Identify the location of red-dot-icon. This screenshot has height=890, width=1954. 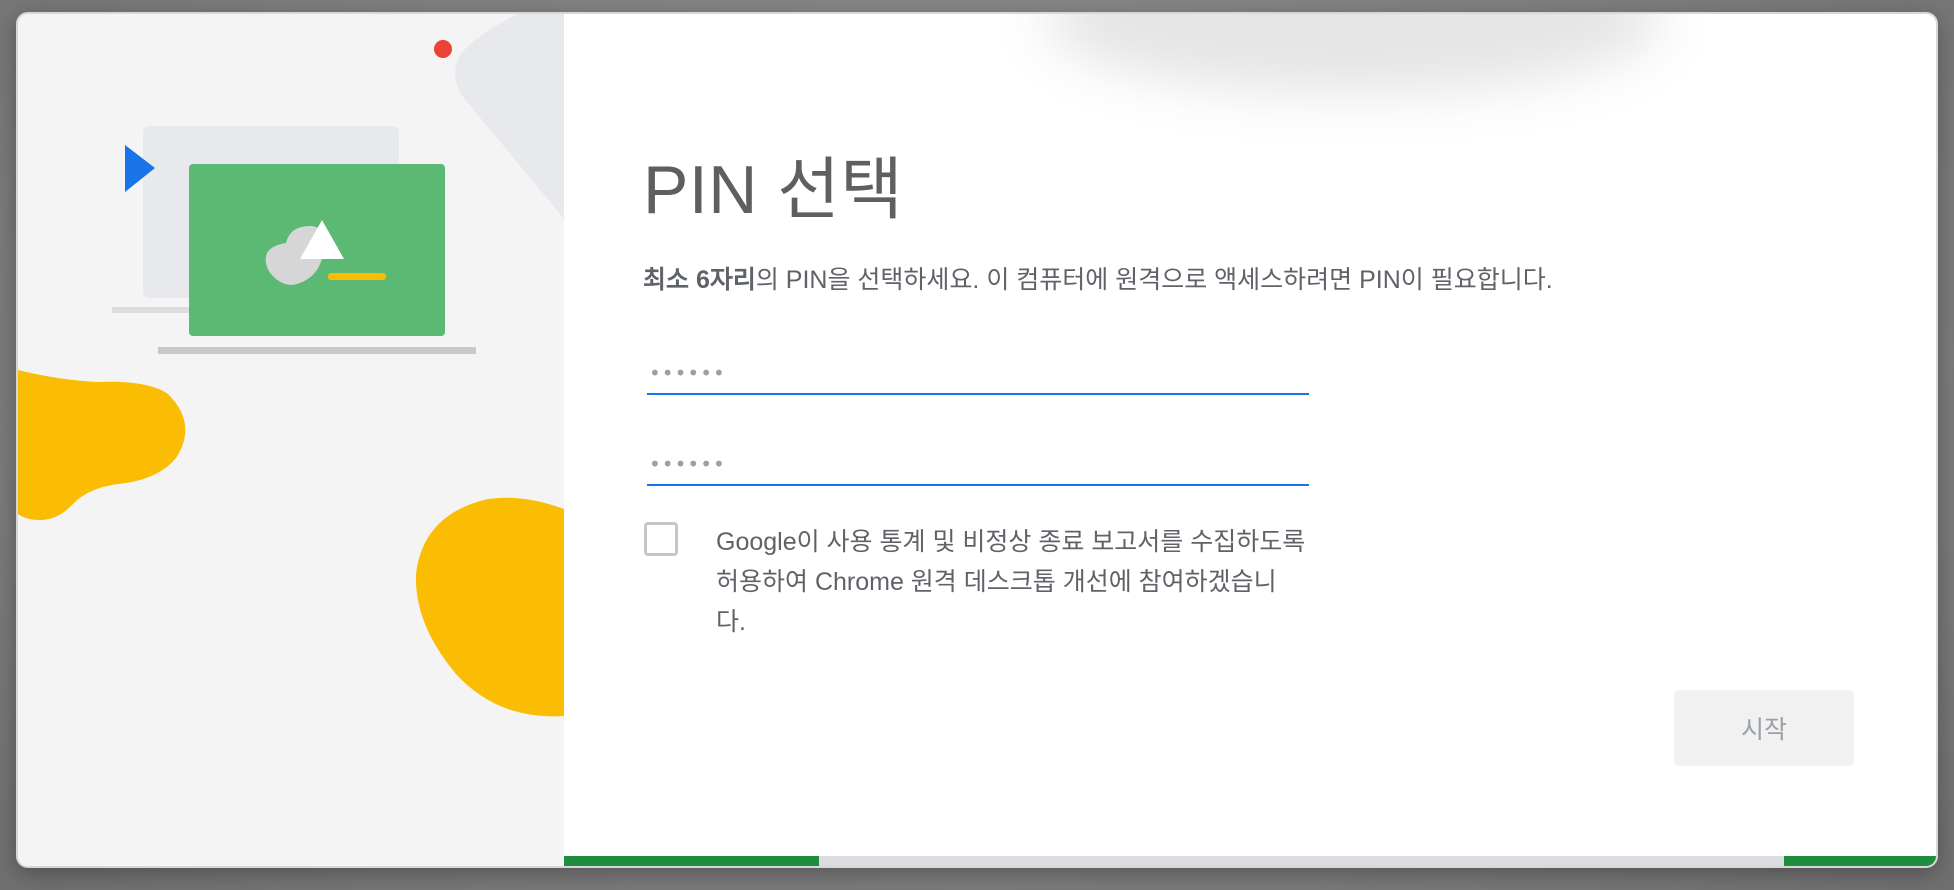
(443, 49).